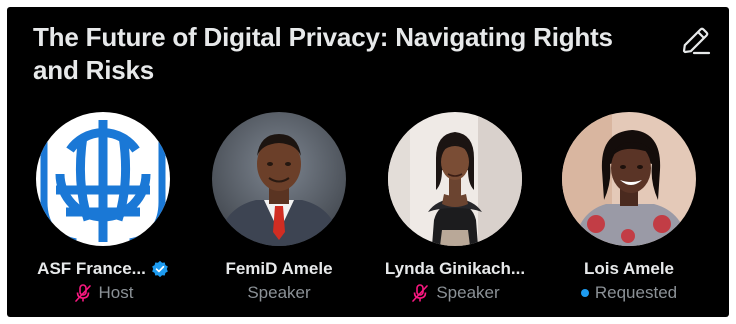  Describe the element at coordinates (629, 268) in the screenshot. I see `participant-name: Lois Amele` at that location.